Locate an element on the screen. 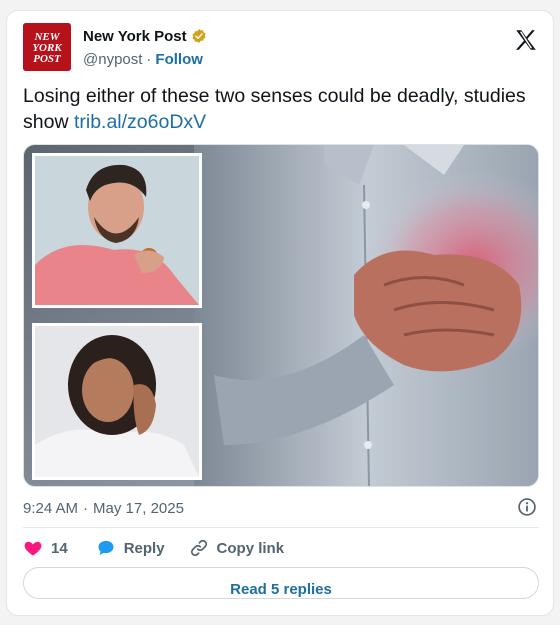 This screenshot has width=560, height=625. tweet-date: May 17, 2025 is located at coordinates (138, 508).